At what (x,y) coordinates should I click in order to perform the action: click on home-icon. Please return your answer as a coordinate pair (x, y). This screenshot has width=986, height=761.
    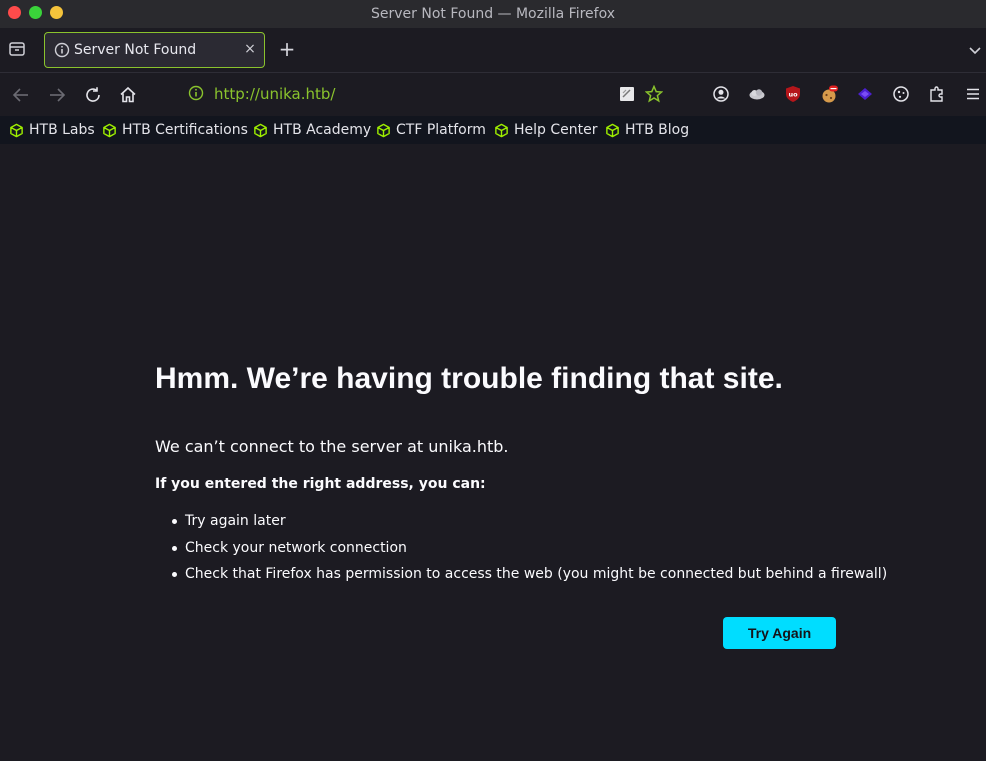
    Looking at the image, I should click on (128, 95).